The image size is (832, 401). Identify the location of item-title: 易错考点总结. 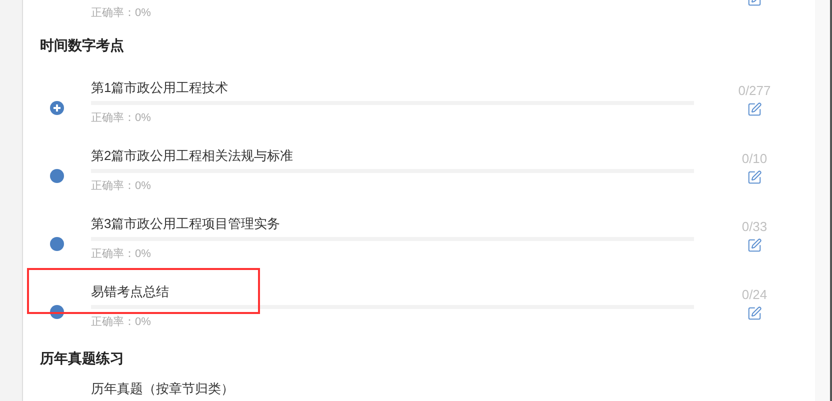
(392, 292).